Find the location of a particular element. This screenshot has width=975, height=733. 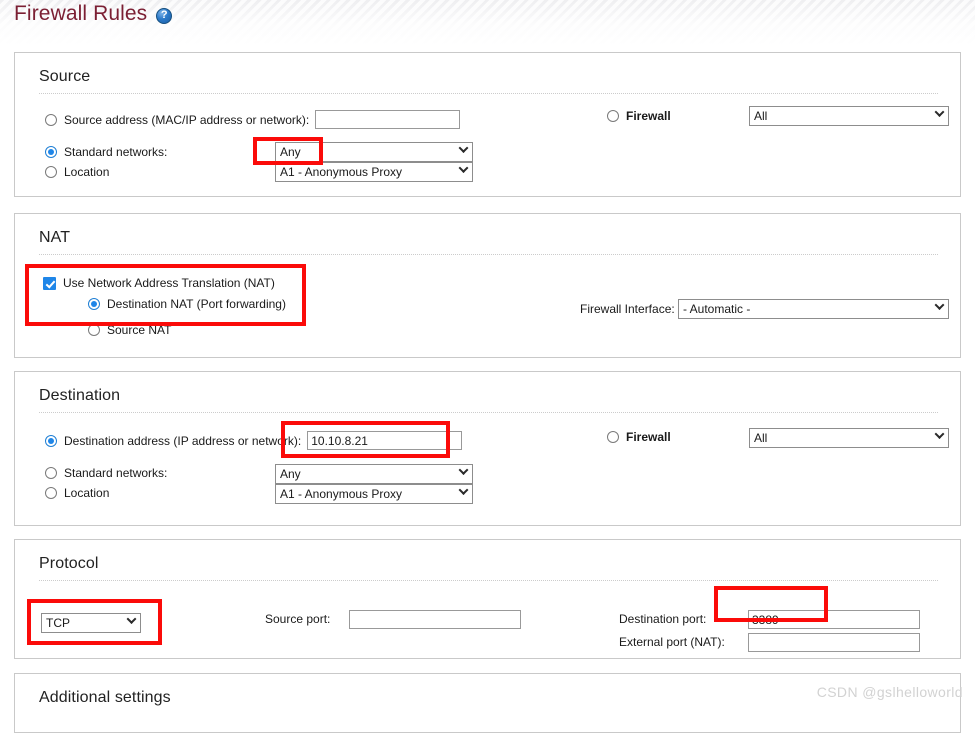

nat-divider is located at coordinates (488, 254).